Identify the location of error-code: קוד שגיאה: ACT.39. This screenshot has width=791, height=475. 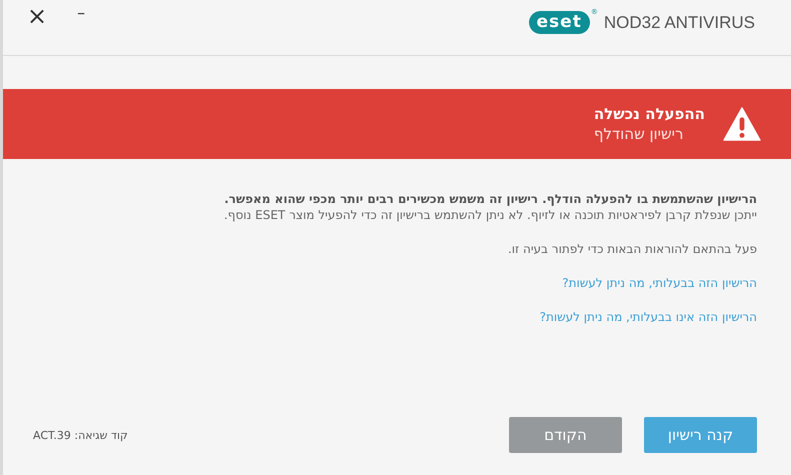
(80, 435).